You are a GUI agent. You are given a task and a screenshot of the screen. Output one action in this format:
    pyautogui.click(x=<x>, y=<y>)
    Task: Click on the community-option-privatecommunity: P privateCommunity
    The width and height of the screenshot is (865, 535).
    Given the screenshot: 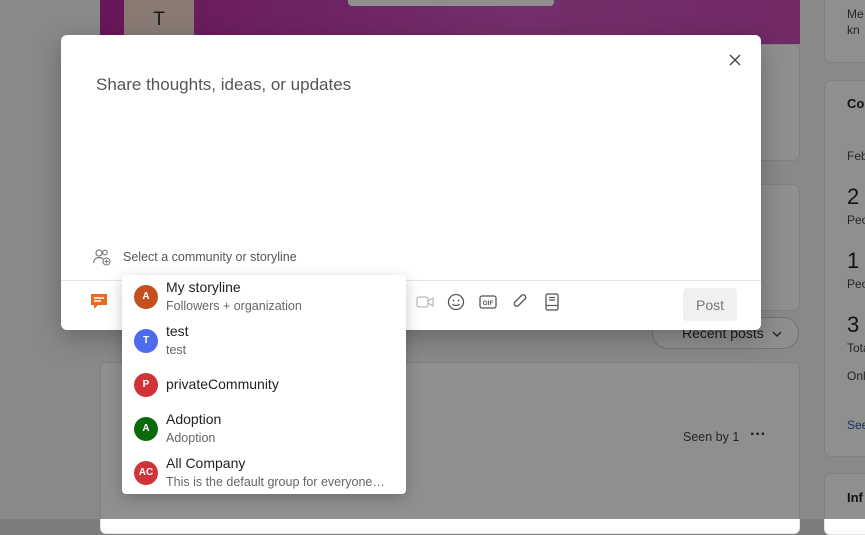 What is the action you would take?
    pyautogui.click(x=264, y=385)
    